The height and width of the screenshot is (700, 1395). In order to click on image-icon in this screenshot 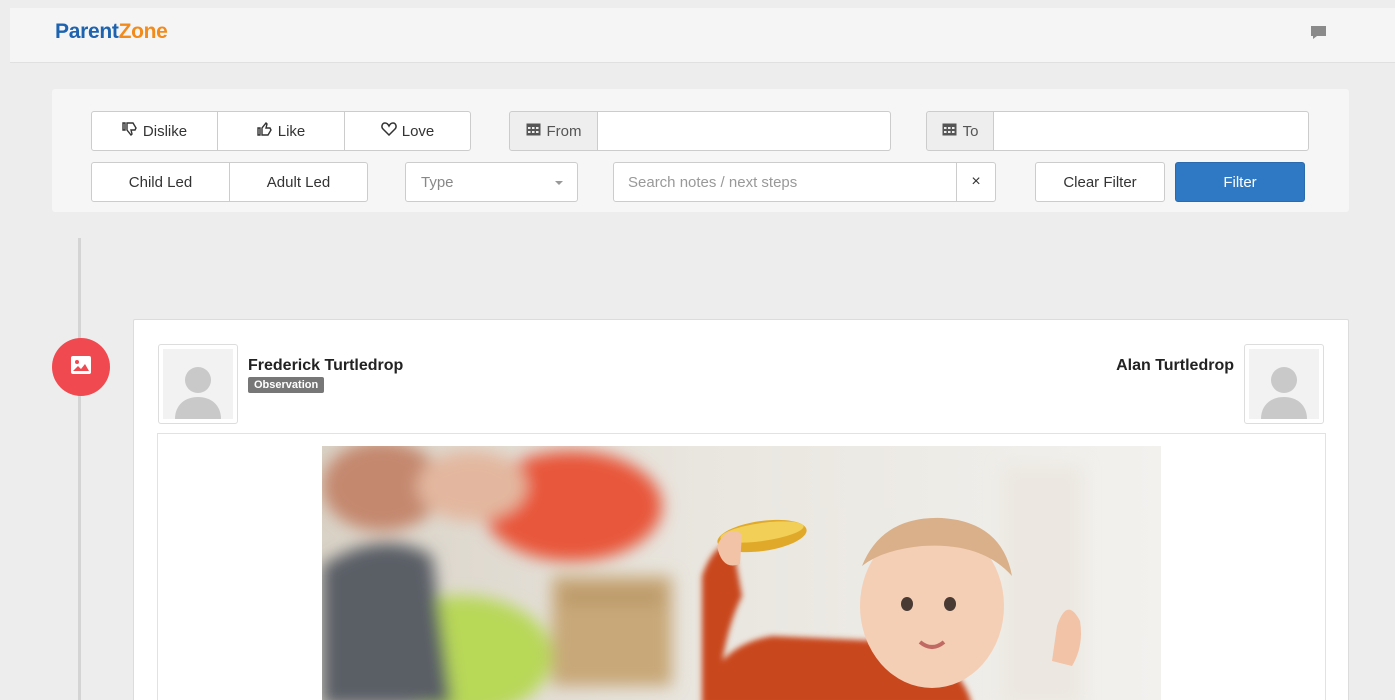, I will do `click(81, 367)`.